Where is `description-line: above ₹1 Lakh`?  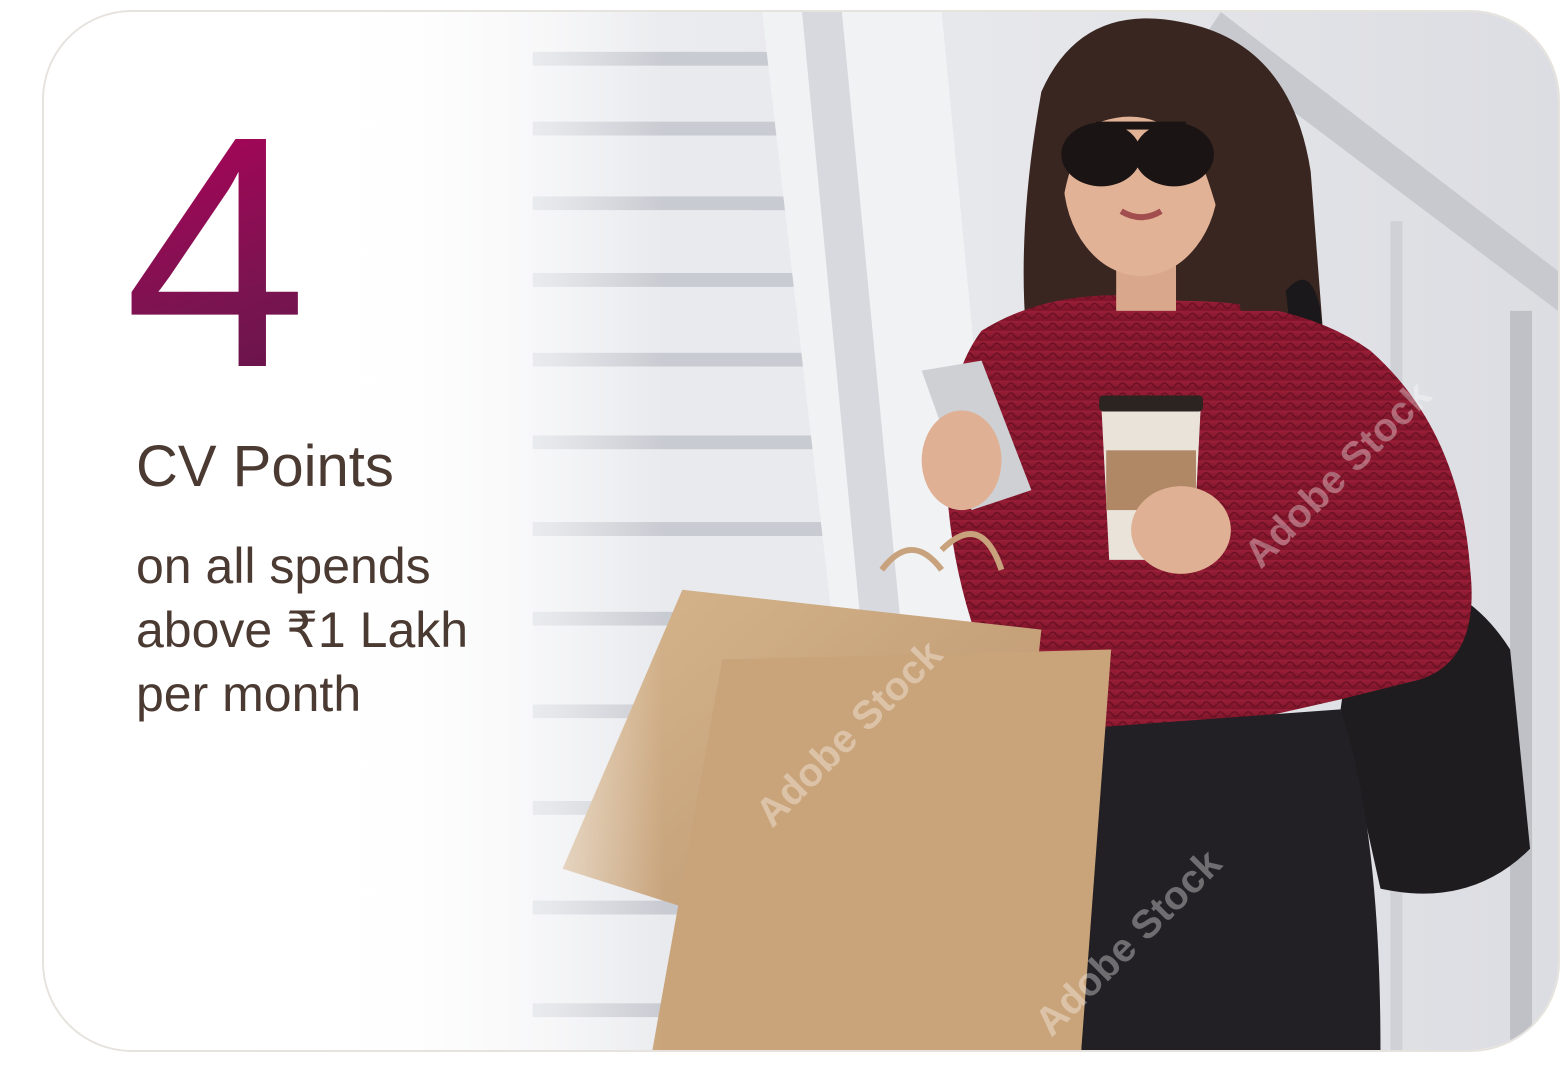 description-line: above ₹1 Lakh is located at coordinates (302, 630).